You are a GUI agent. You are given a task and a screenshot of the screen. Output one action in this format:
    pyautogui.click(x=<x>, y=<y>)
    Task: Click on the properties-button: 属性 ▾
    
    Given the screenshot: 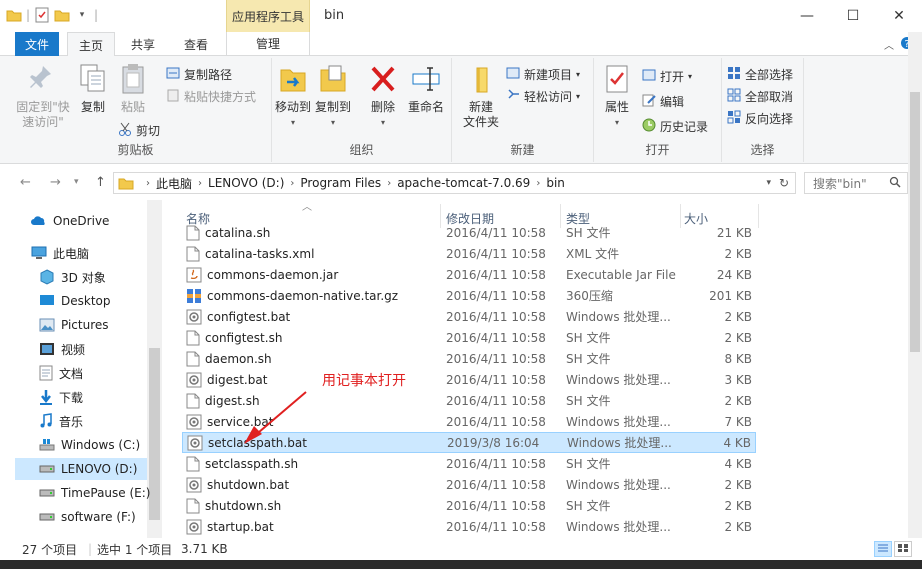 What is the action you would take?
    pyautogui.click(x=617, y=96)
    